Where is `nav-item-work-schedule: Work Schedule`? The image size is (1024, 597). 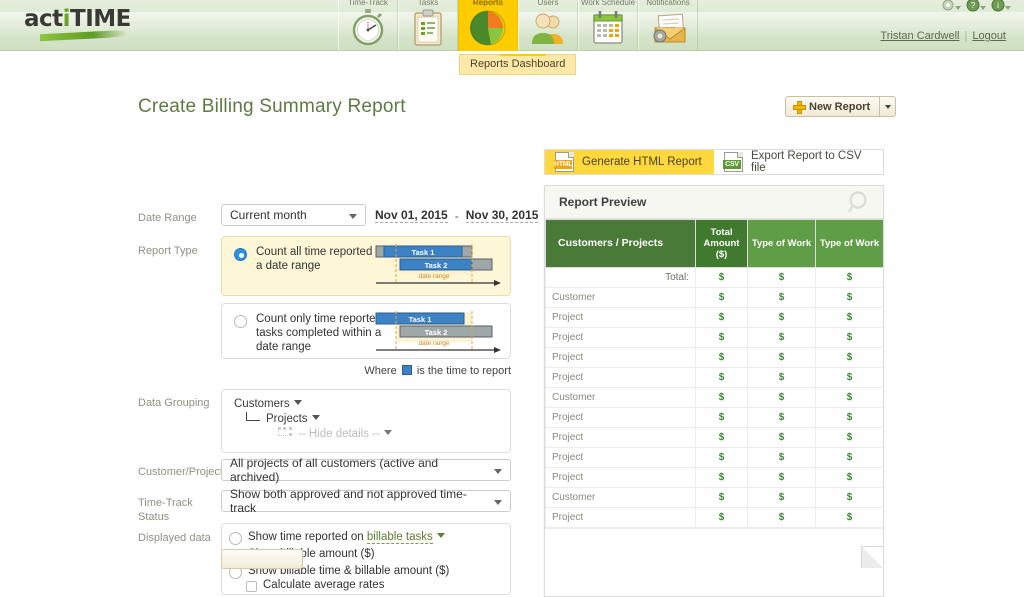
nav-item-work-schedule: Work Schedule is located at coordinates (608, 25).